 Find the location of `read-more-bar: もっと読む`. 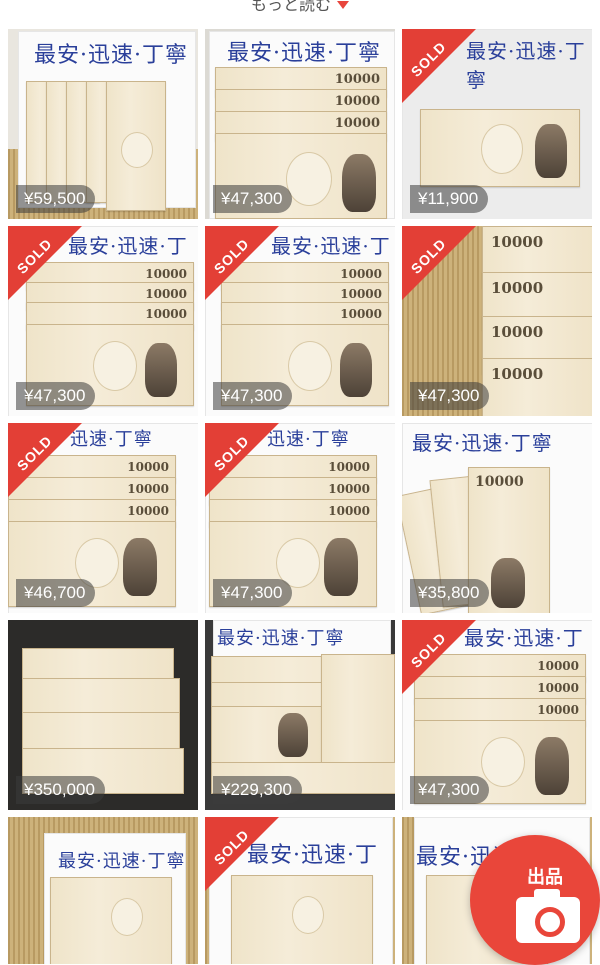

read-more-bar: もっと読む is located at coordinates (300, 11).